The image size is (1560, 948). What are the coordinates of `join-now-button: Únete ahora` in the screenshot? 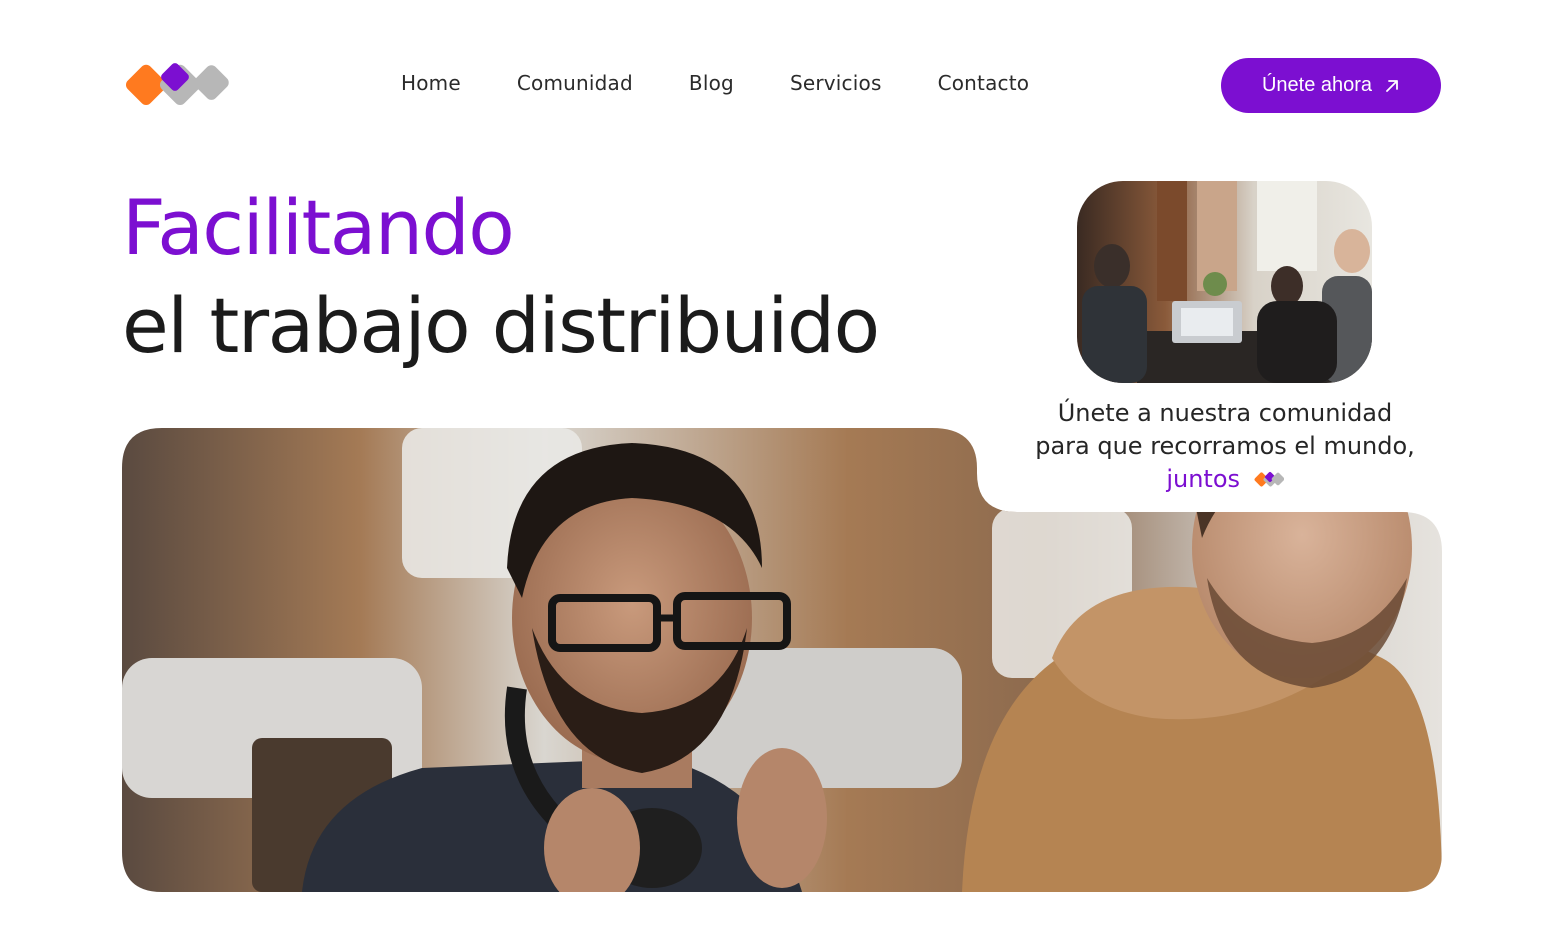 It's located at (1331, 85).